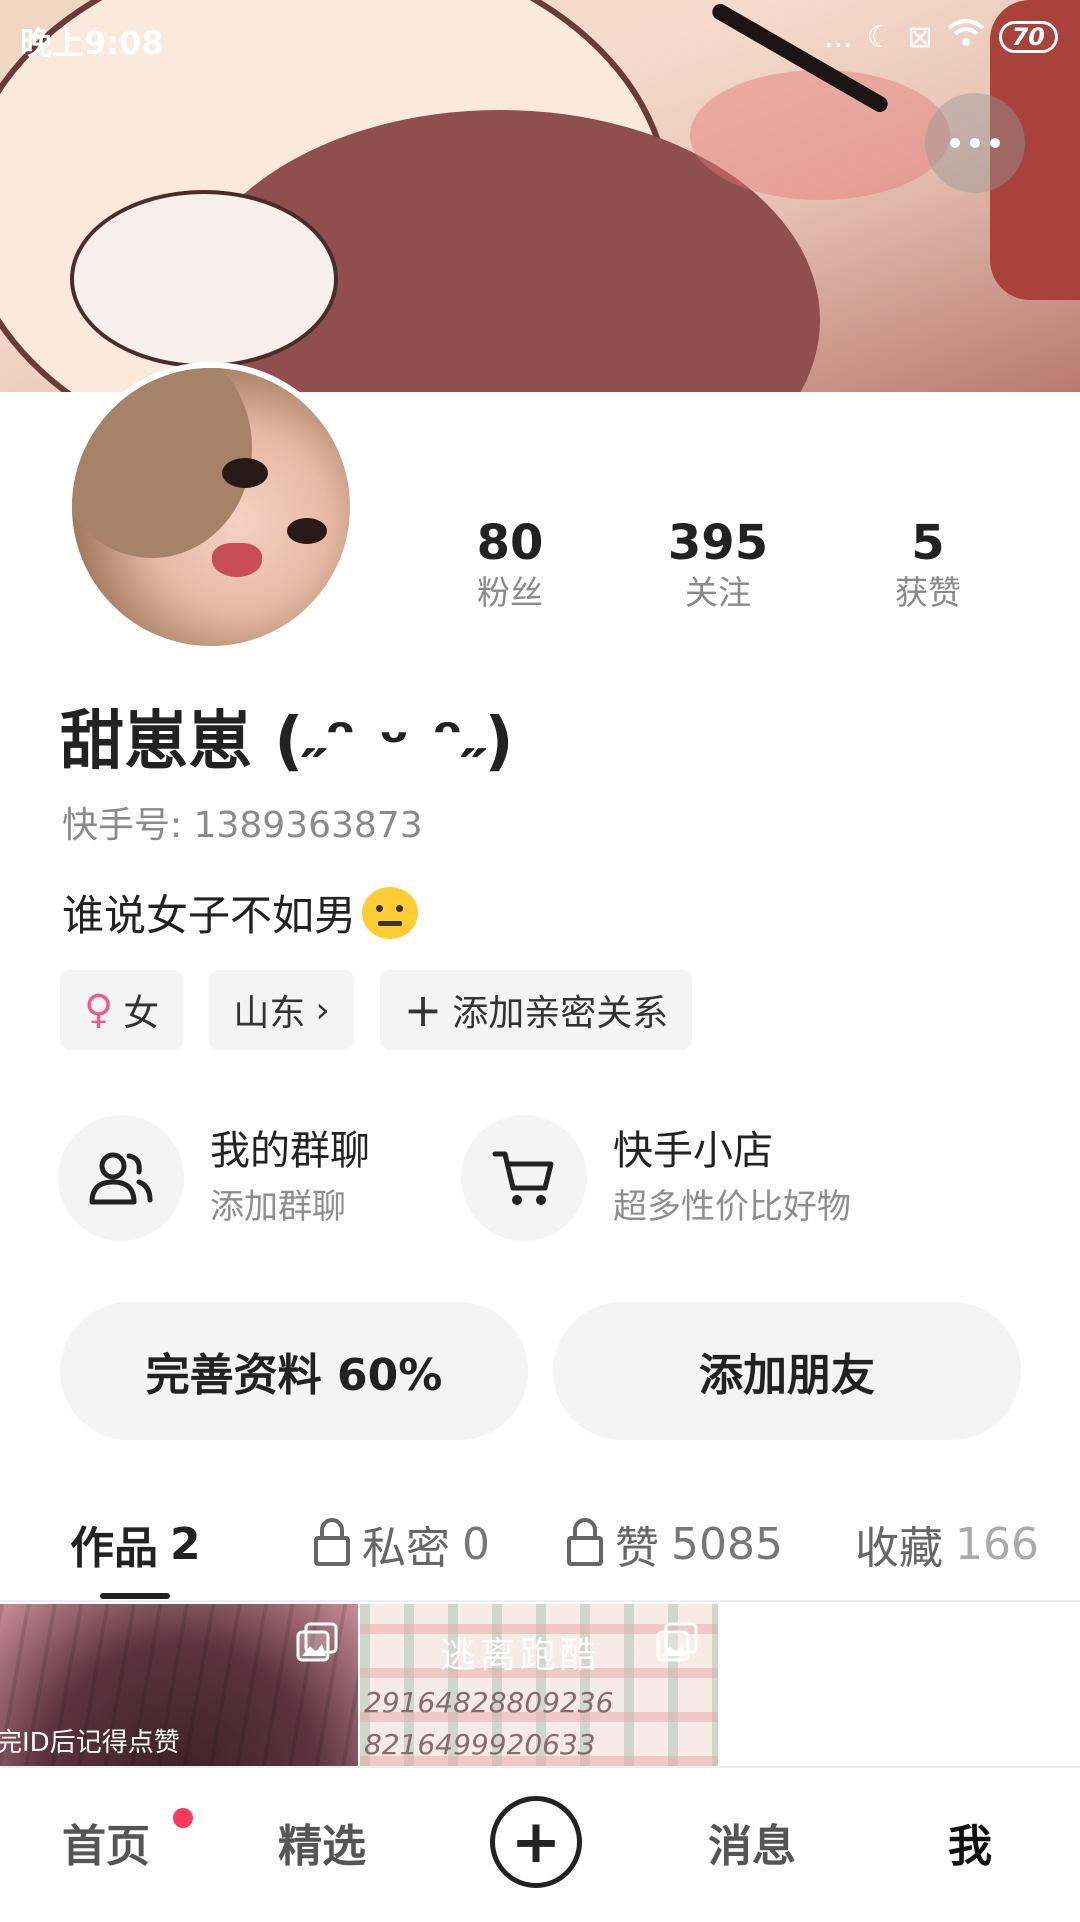  What do you see at coordinates (928, 543) in the screenshot?
I see `stat-number: 5` at bounding box center [928, 543].